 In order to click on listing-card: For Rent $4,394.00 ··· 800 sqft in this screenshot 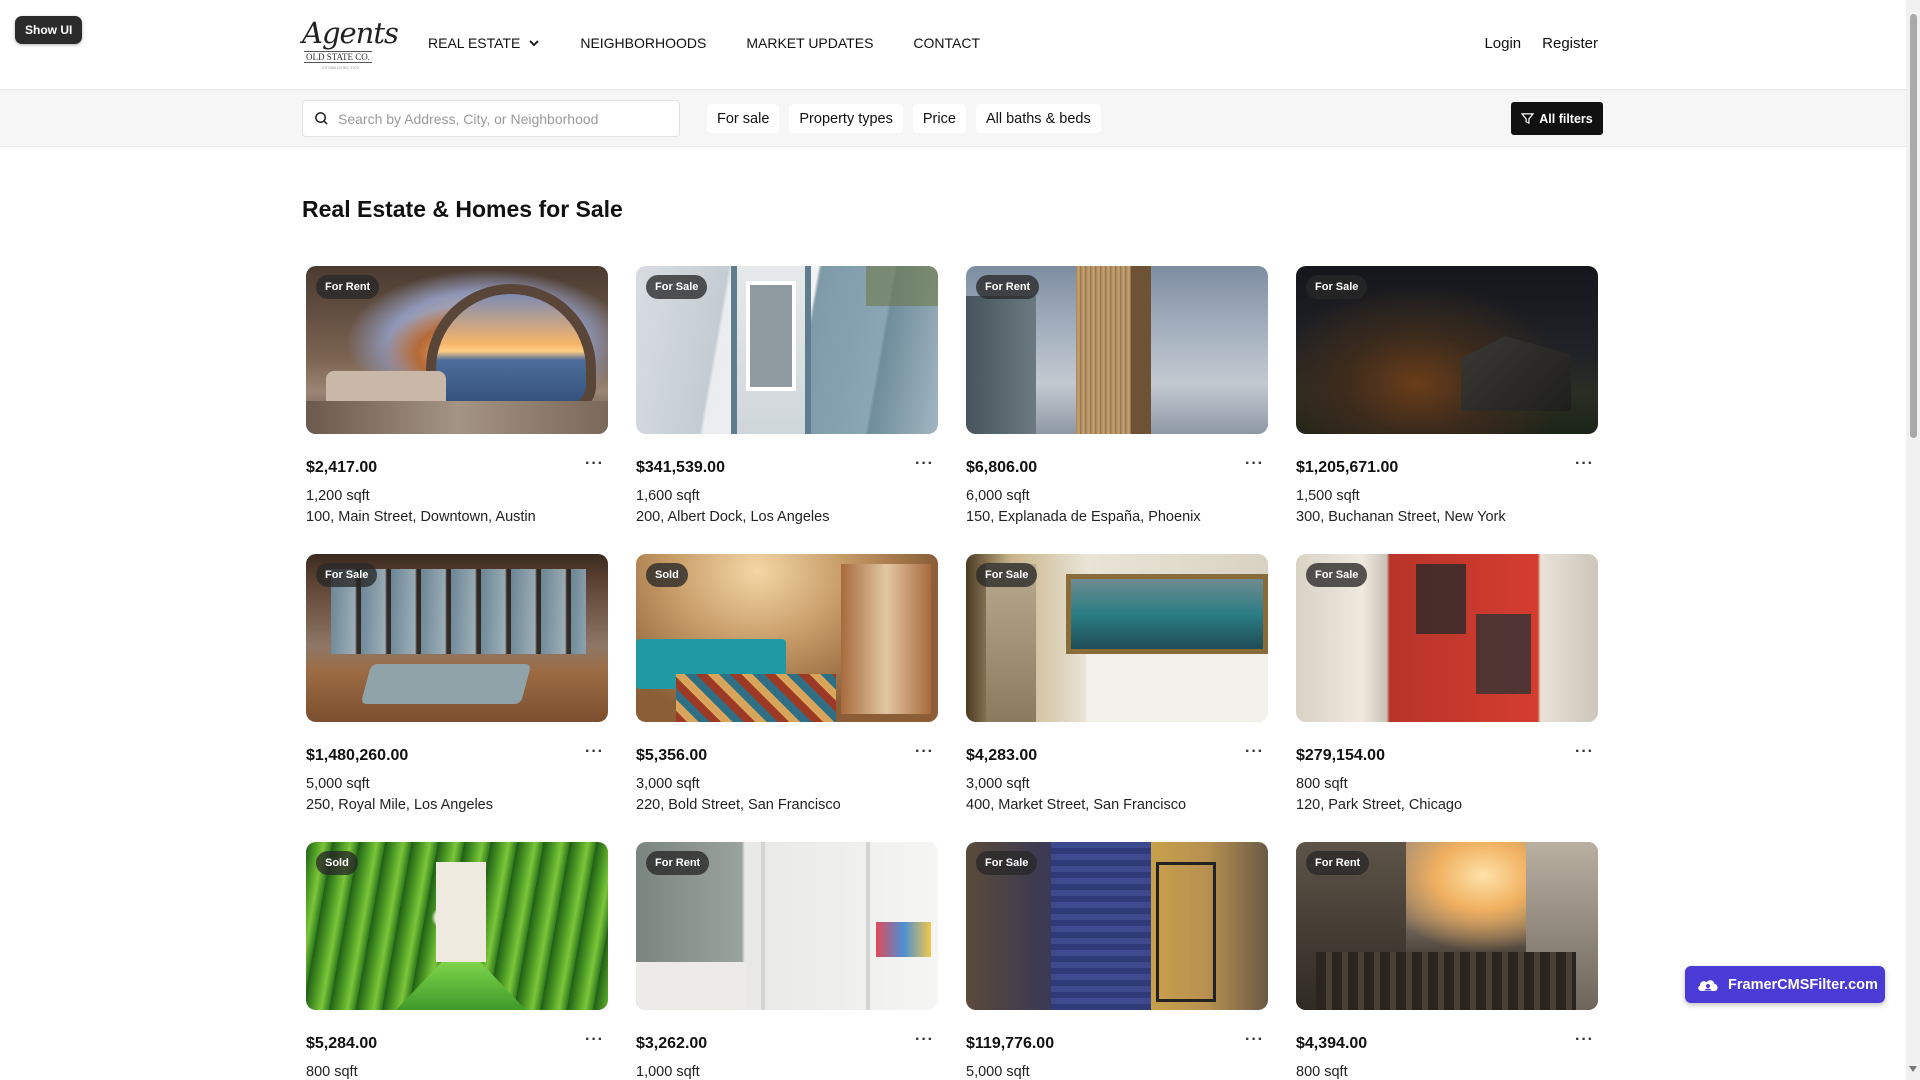, I will do `click(1447, 961)`.